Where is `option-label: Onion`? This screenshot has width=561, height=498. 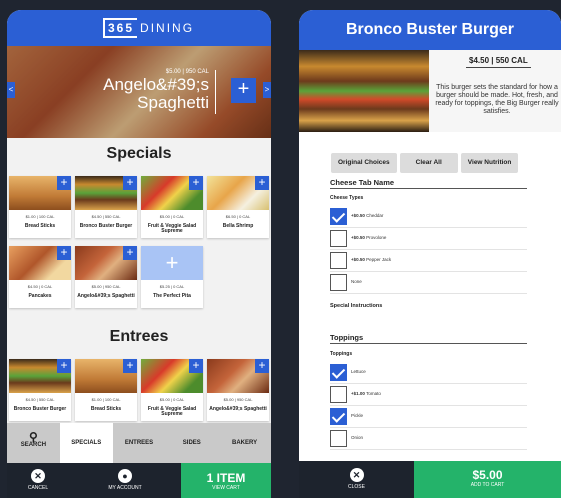
option-label: Onion is located at coordinates (357, 437).